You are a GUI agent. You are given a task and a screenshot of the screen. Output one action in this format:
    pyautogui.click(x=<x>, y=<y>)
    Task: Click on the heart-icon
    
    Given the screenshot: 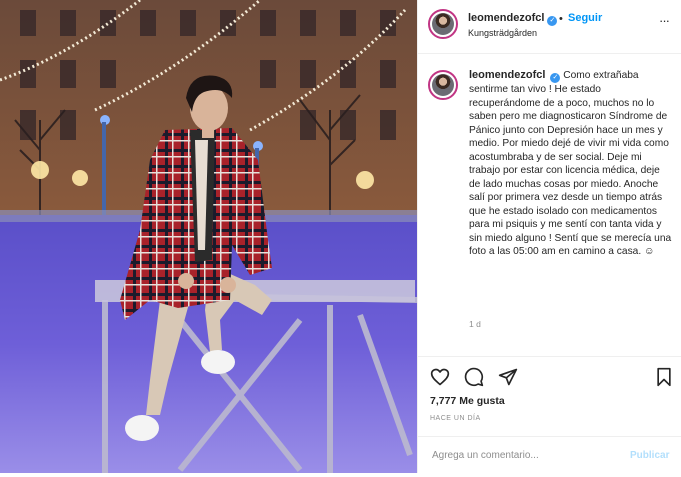 What is the action you would take?
    pyautogui.click(x=440, y=379)
    